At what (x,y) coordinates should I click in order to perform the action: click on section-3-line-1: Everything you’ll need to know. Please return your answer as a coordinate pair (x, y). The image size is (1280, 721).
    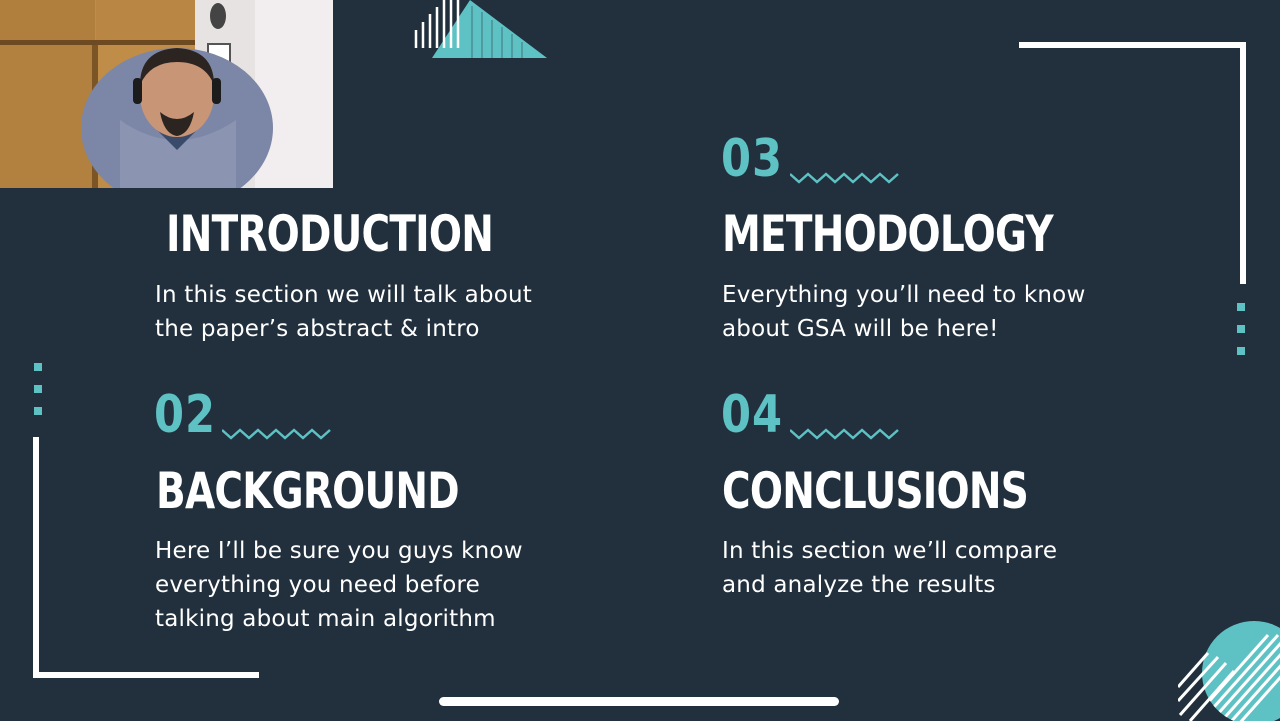
    Looking at the image, I should click on (904, 295).